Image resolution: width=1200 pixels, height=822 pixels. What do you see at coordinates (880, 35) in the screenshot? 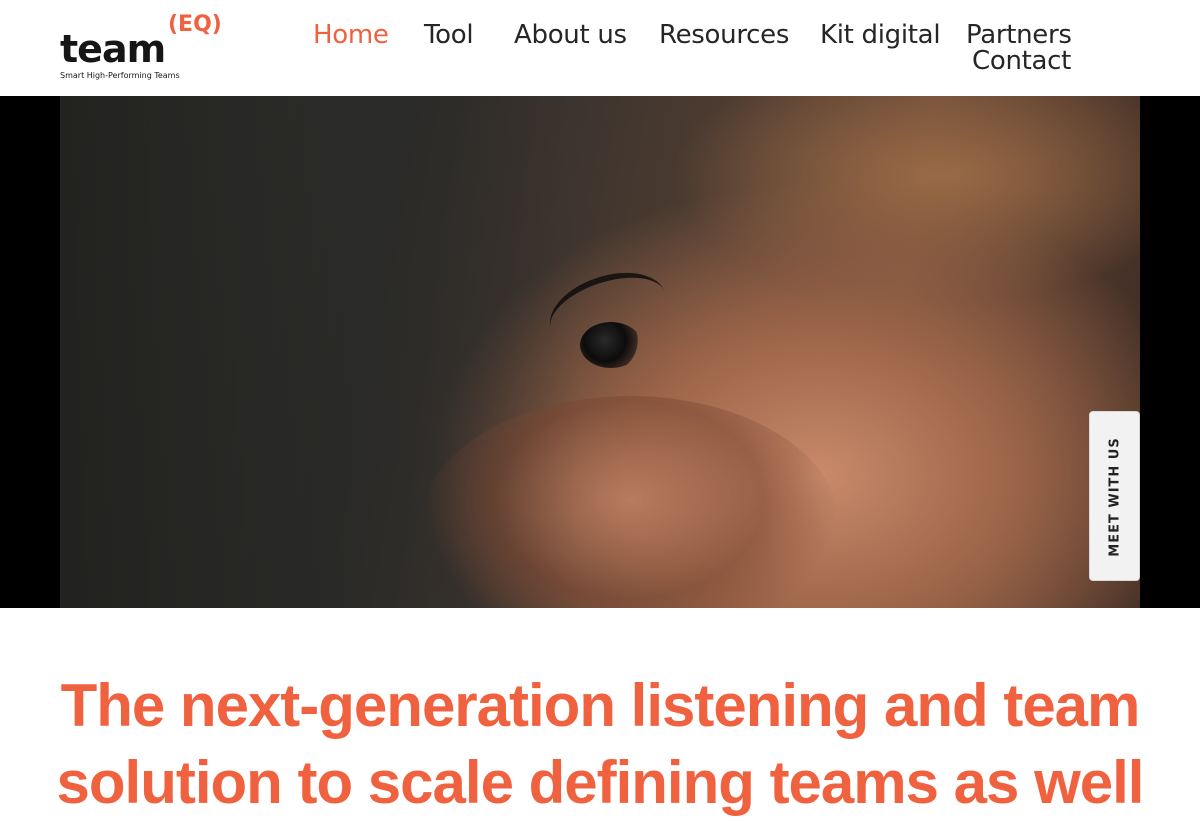
I see `nav-kit-digital: Kit digital` at bounding box center [880, 35].